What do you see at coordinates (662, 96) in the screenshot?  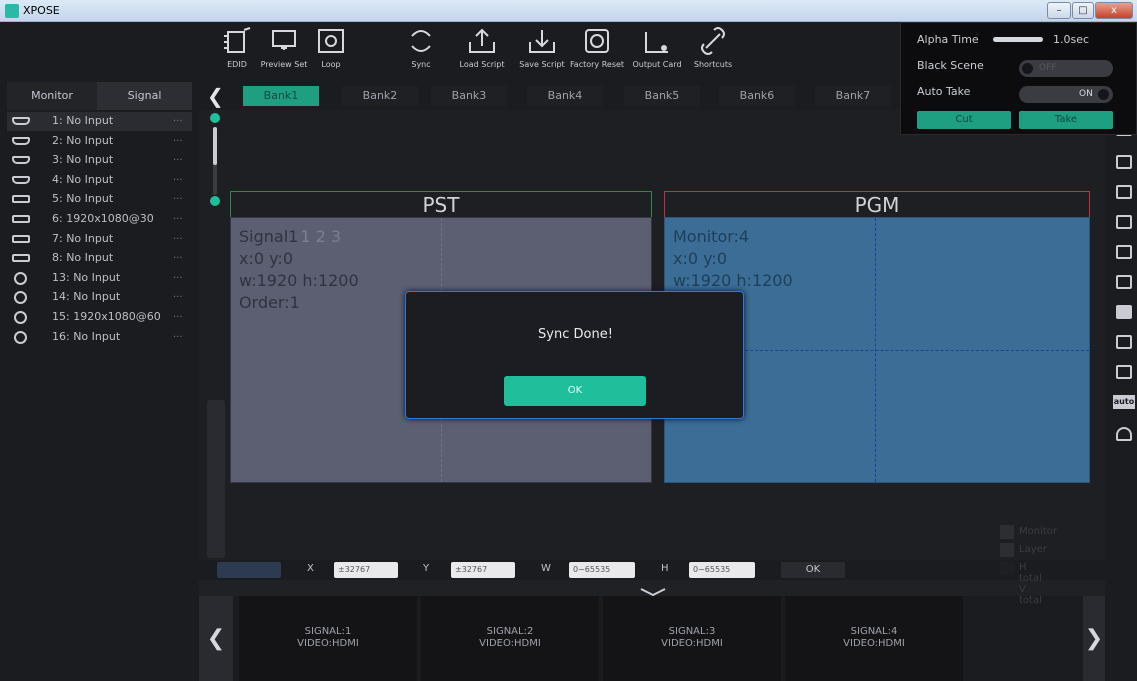 I see `bank-5: Bank5` at bounding box center [662, 96].